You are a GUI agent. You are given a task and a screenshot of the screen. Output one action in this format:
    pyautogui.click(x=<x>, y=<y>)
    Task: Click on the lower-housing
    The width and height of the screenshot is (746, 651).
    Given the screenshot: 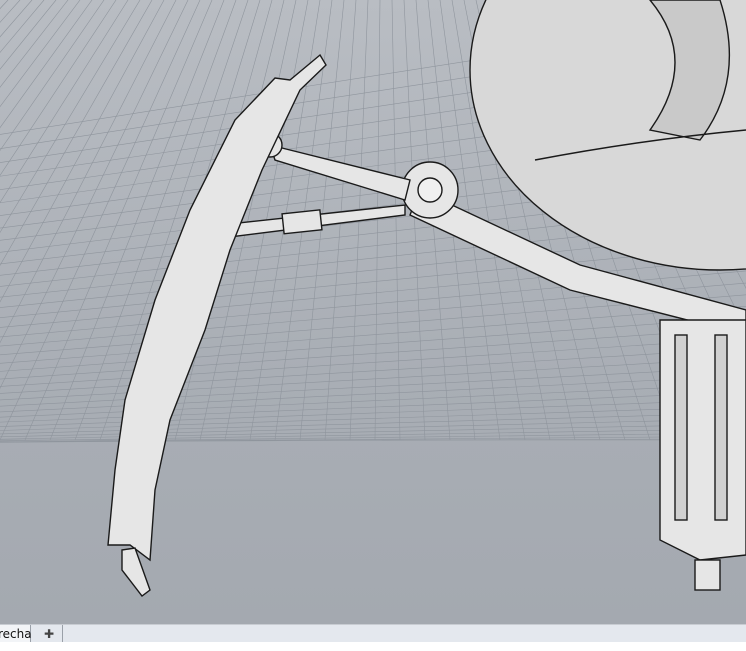 What is the action you would take?
    pyautogui.click(x=702, y=440)
    